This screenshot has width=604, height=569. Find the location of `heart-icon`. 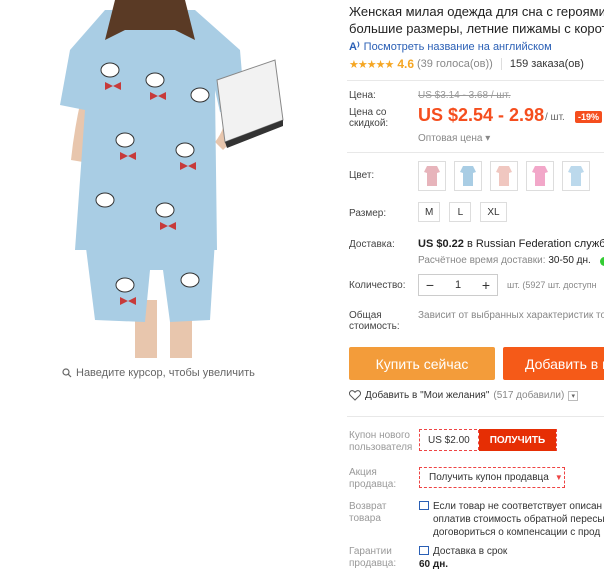

heart-icon is located at coordinates (355, 395).